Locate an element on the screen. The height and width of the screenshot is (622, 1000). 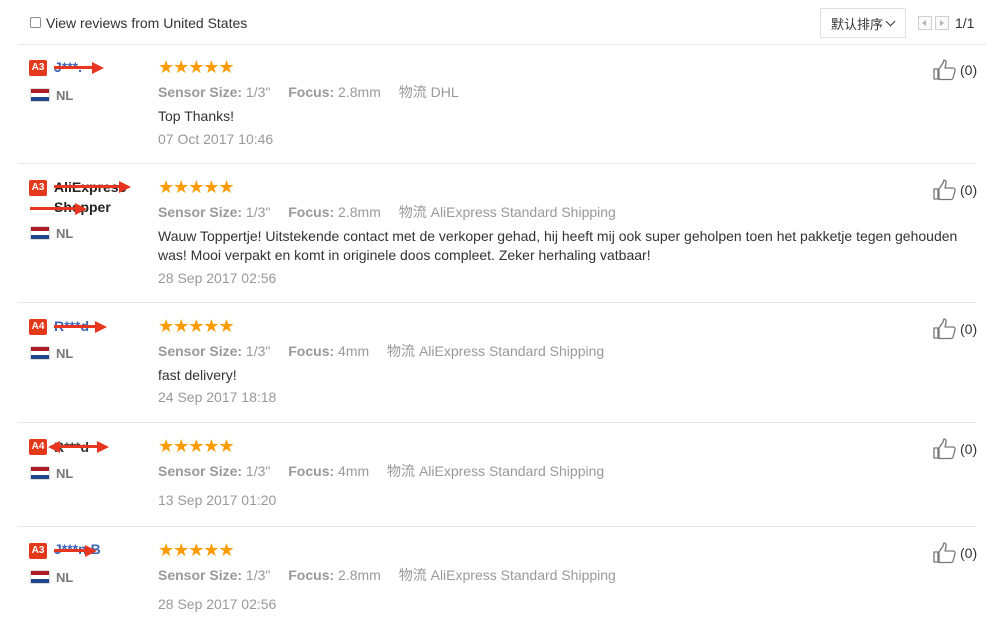
sort-dropdown: 默认排序 is located at coordinates (863, 23).